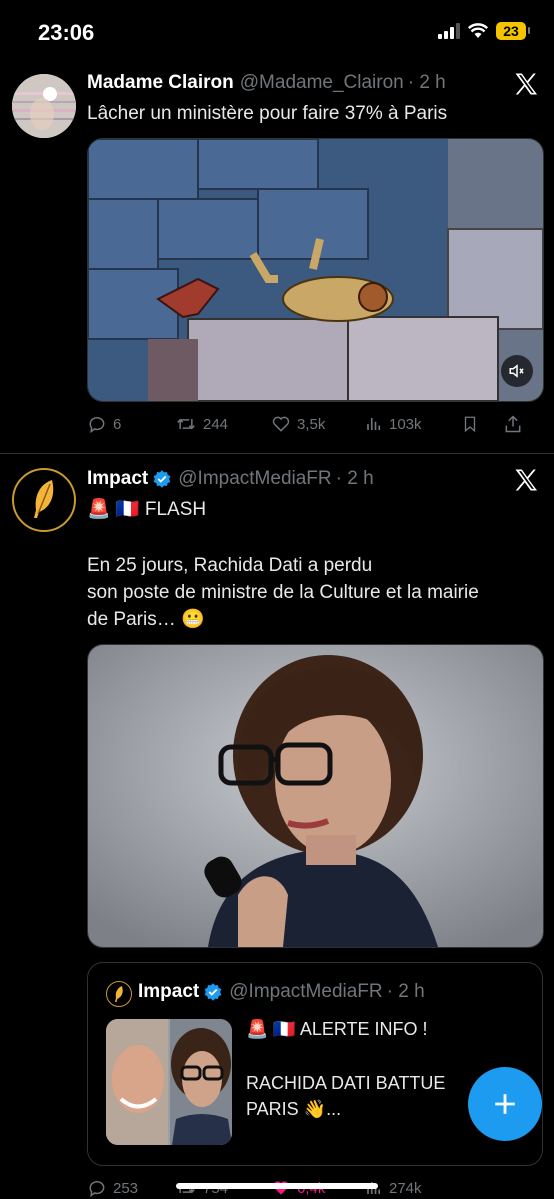  Describe the element at coordinates (482, 424) in the screenshot. I see `bookmark-button` at that location.